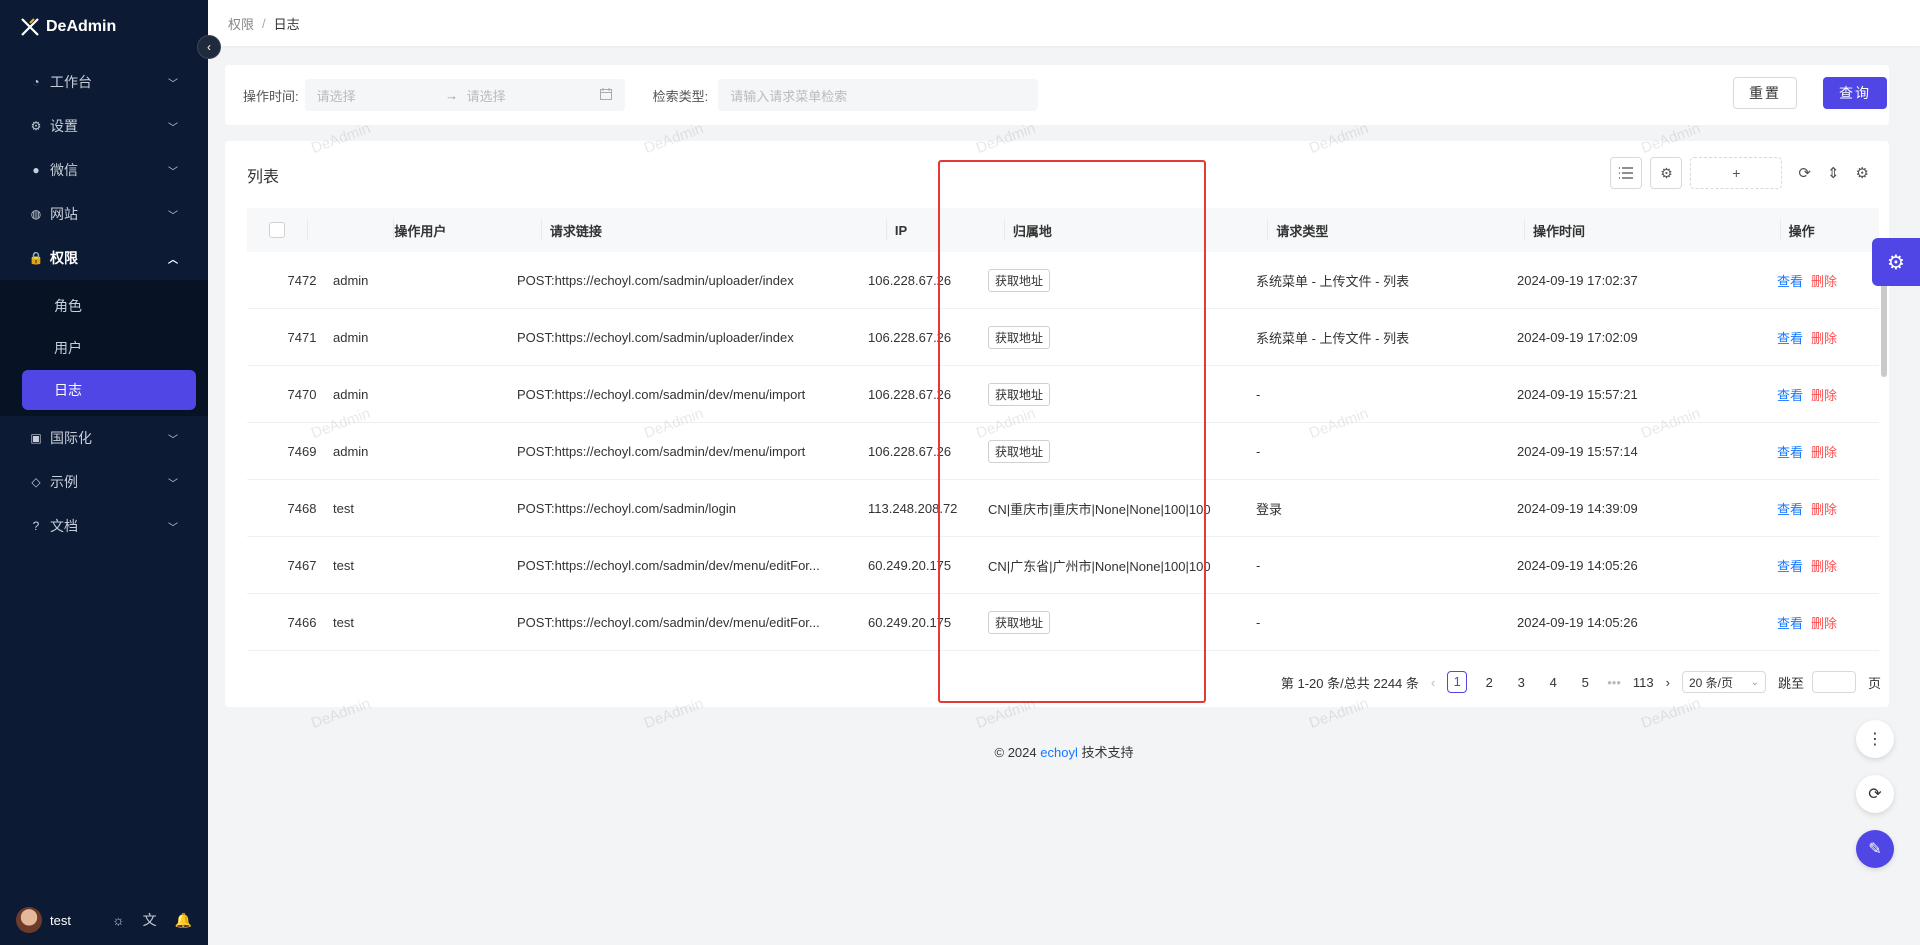  I want to click on more-button: ⋮, so click(1875, 739).